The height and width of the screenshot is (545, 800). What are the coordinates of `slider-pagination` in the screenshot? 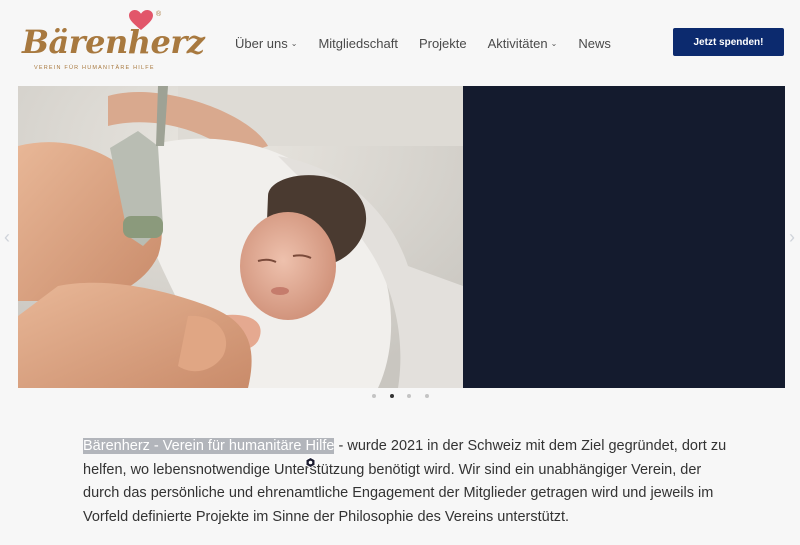 It's located at (407, 396).